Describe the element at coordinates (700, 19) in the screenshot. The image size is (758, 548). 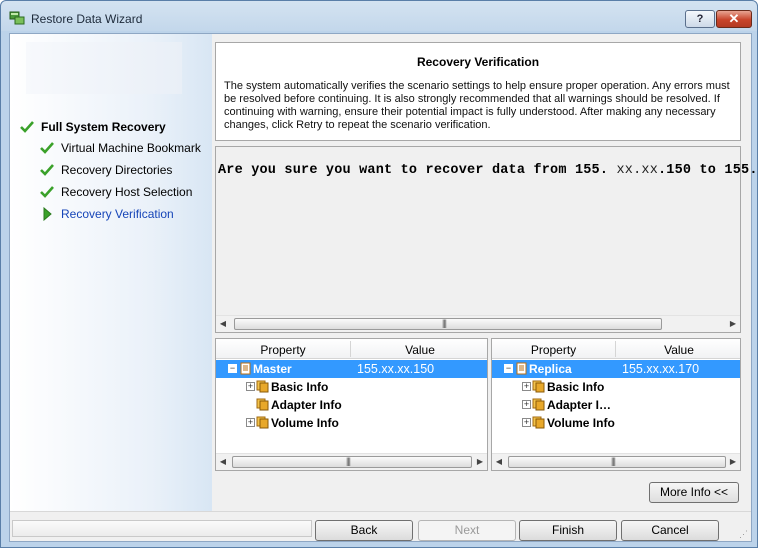
I see `help-button: ?` at that location.